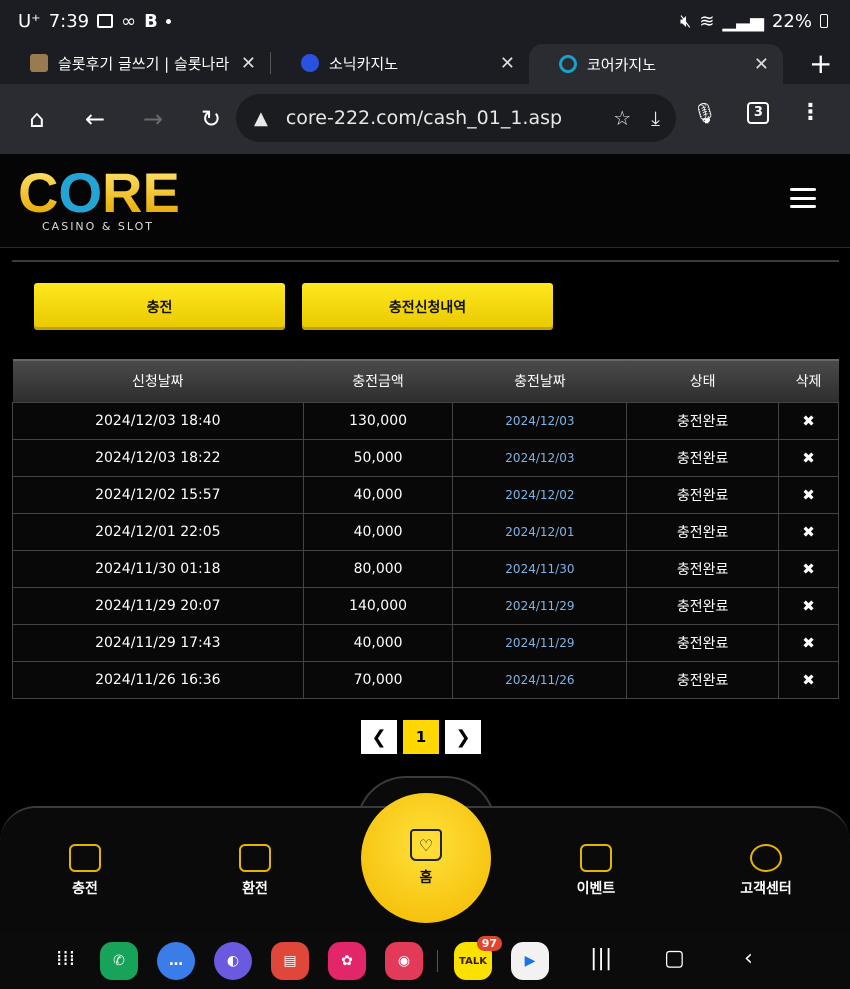  What do you see at coordinates (674, 958) in the screenshot?
I see `home-nav-icon: ▢` at bounding box center [674, 958].